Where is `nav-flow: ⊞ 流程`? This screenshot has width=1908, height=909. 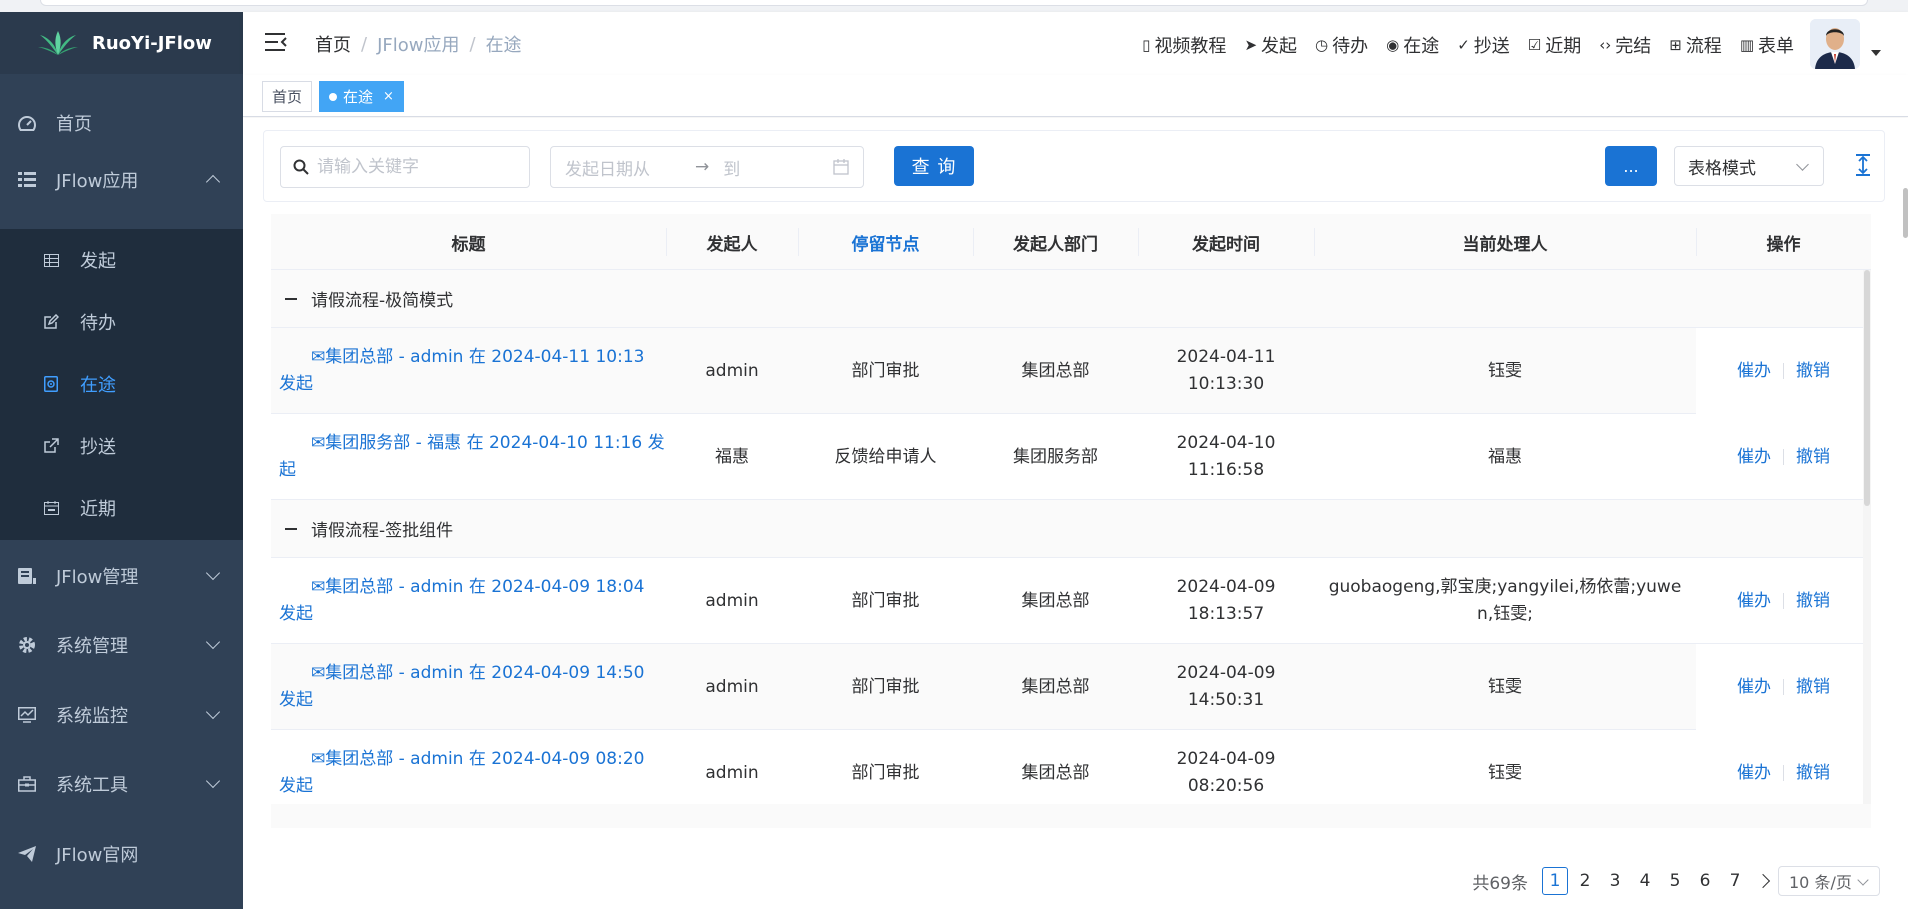
nav-flow: ⊞ 流程 is located at coordinates (1695, 45).